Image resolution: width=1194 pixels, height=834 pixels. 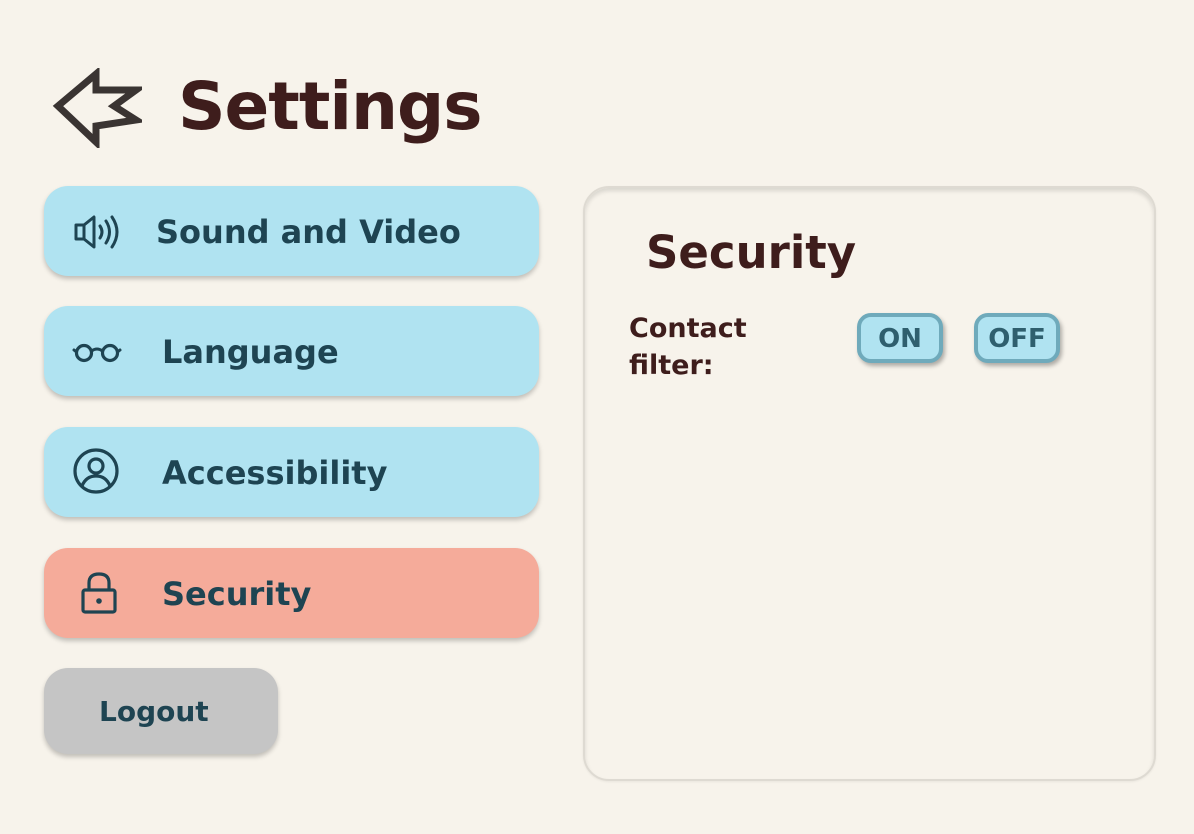 I want to click on contact-filter-label: Contact filter:, so click(x=688, y=347).